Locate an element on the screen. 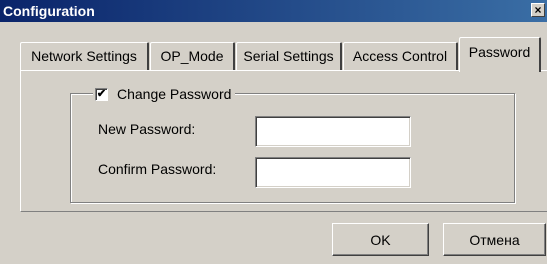 This screenshot has width=547, height=264. tab-label: Password is located at coordinates (499, 52).